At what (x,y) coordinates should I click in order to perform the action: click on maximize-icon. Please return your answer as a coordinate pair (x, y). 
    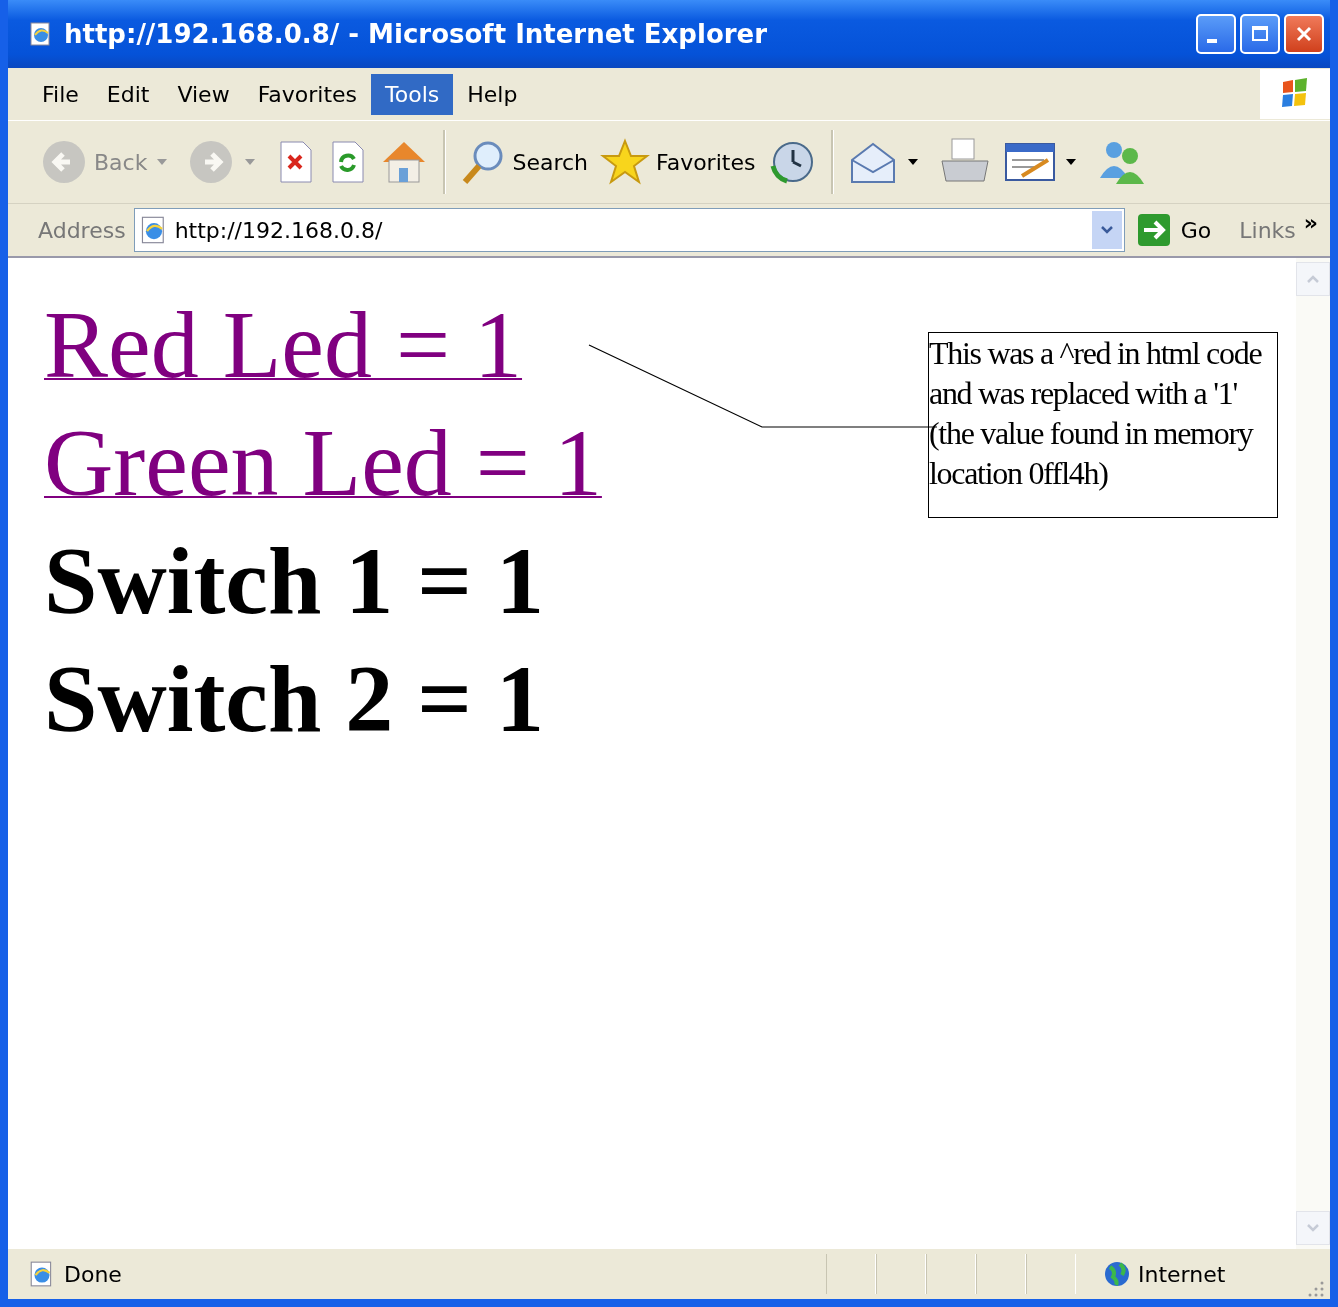
    Looking at the image, I should click on (1260, 34).